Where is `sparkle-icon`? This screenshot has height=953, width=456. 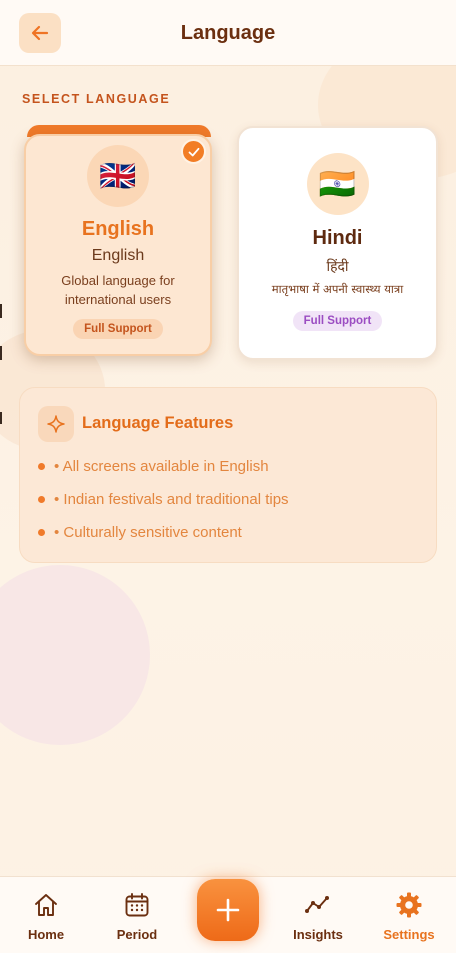 sparkle-icon is located at coordinates (56, 424).